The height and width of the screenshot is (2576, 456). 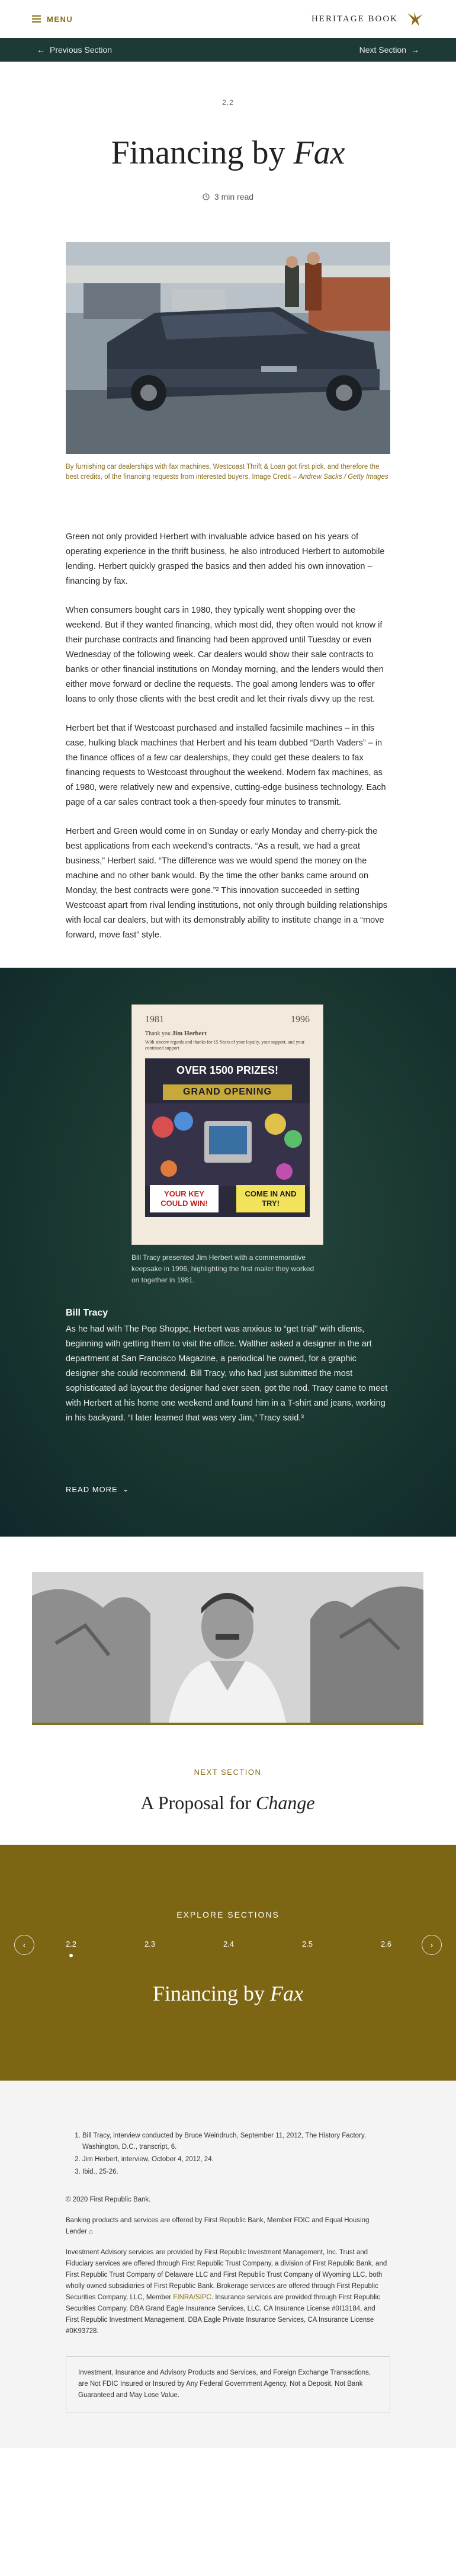 I want to click on explore-section-item: 2.4, so click(x=229, y=1944).